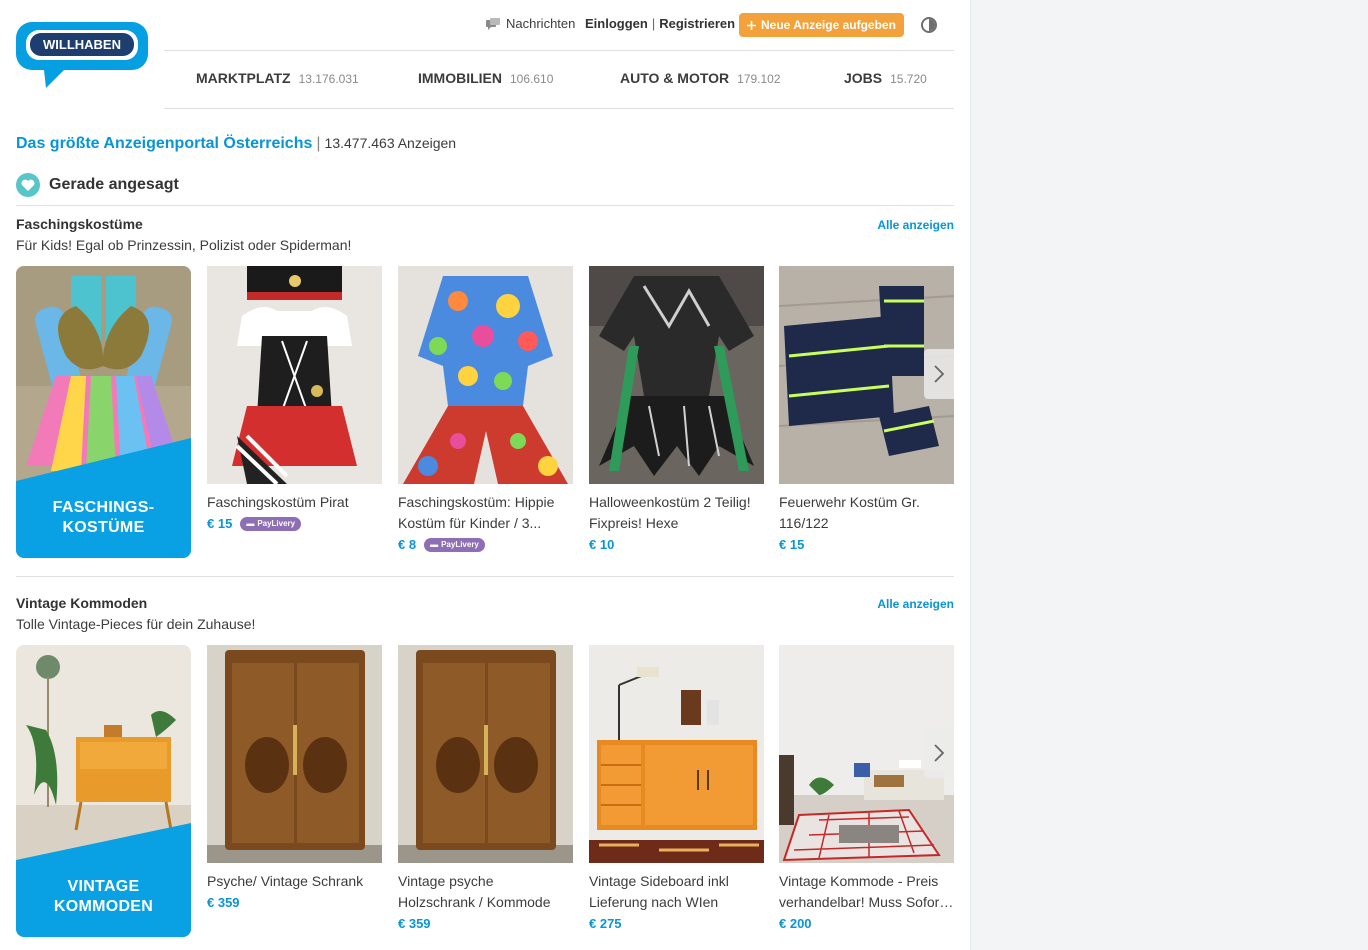 This screenshot has width=1368, height=950. What do you see at coordinates (828, 25) in the screenshot?
I see `new-ad-label: Neue Anzeige aufgeben` at bounding box center [828, 25].